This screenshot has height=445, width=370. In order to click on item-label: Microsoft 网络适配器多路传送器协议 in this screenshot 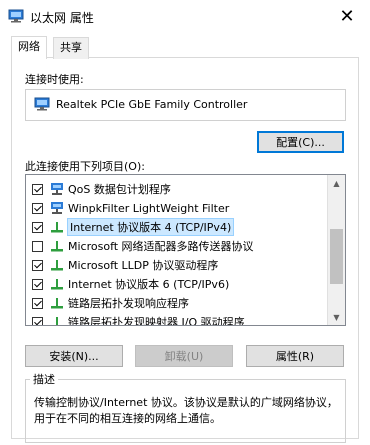, I will do `click(161, 246)`.